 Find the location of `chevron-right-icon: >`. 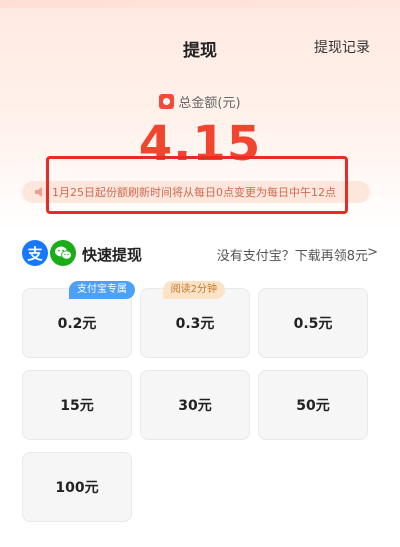

chevron-right-icon: > is located at coordinates (372, 252).